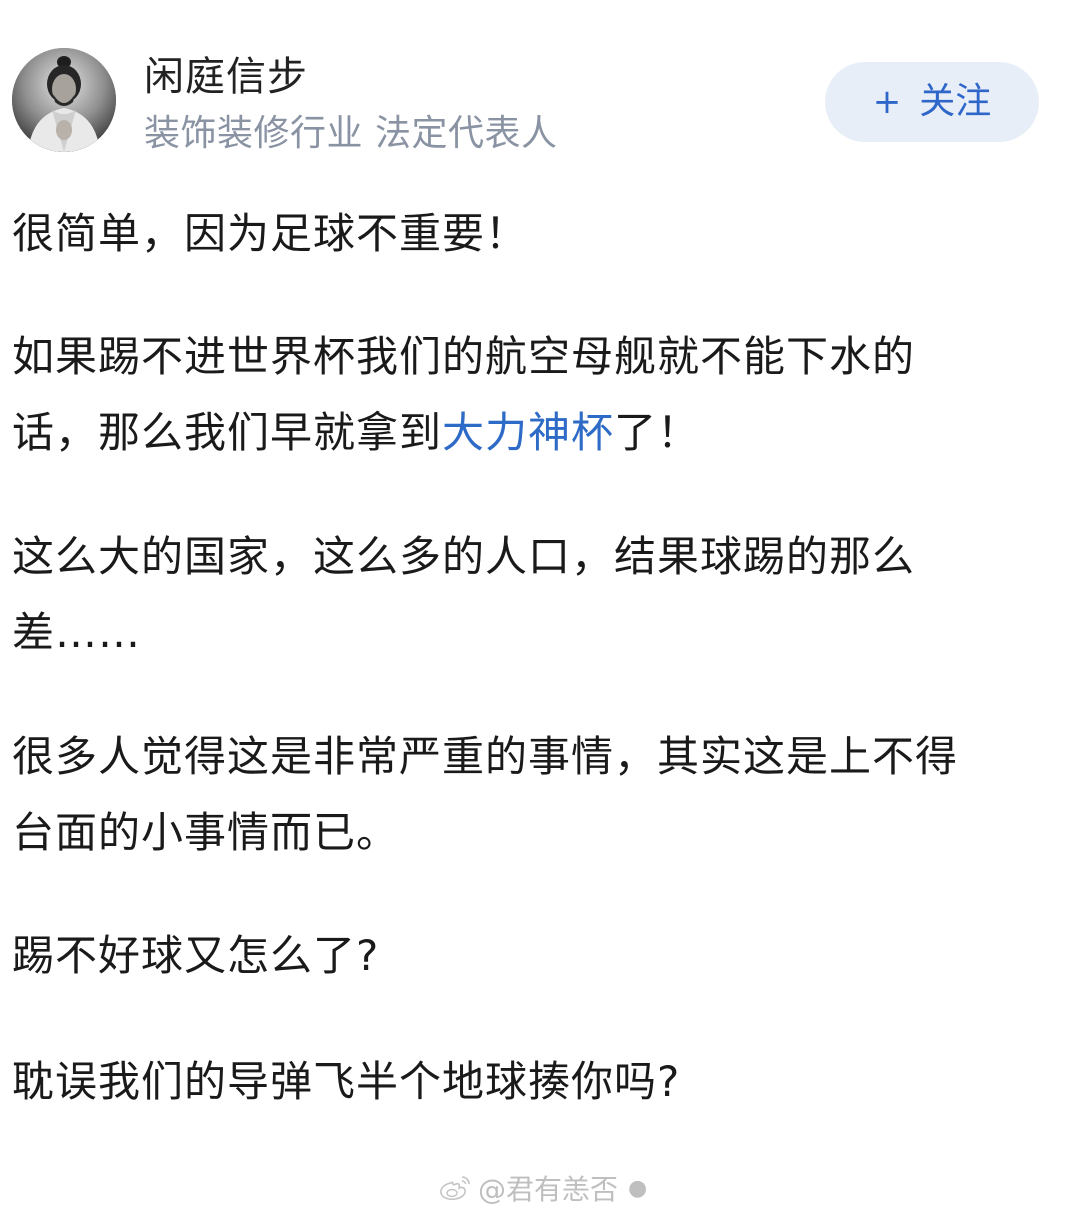 This screenshot has height=1213, width=1080. I want to click on follow-button: + 关注, so click(932, 102).